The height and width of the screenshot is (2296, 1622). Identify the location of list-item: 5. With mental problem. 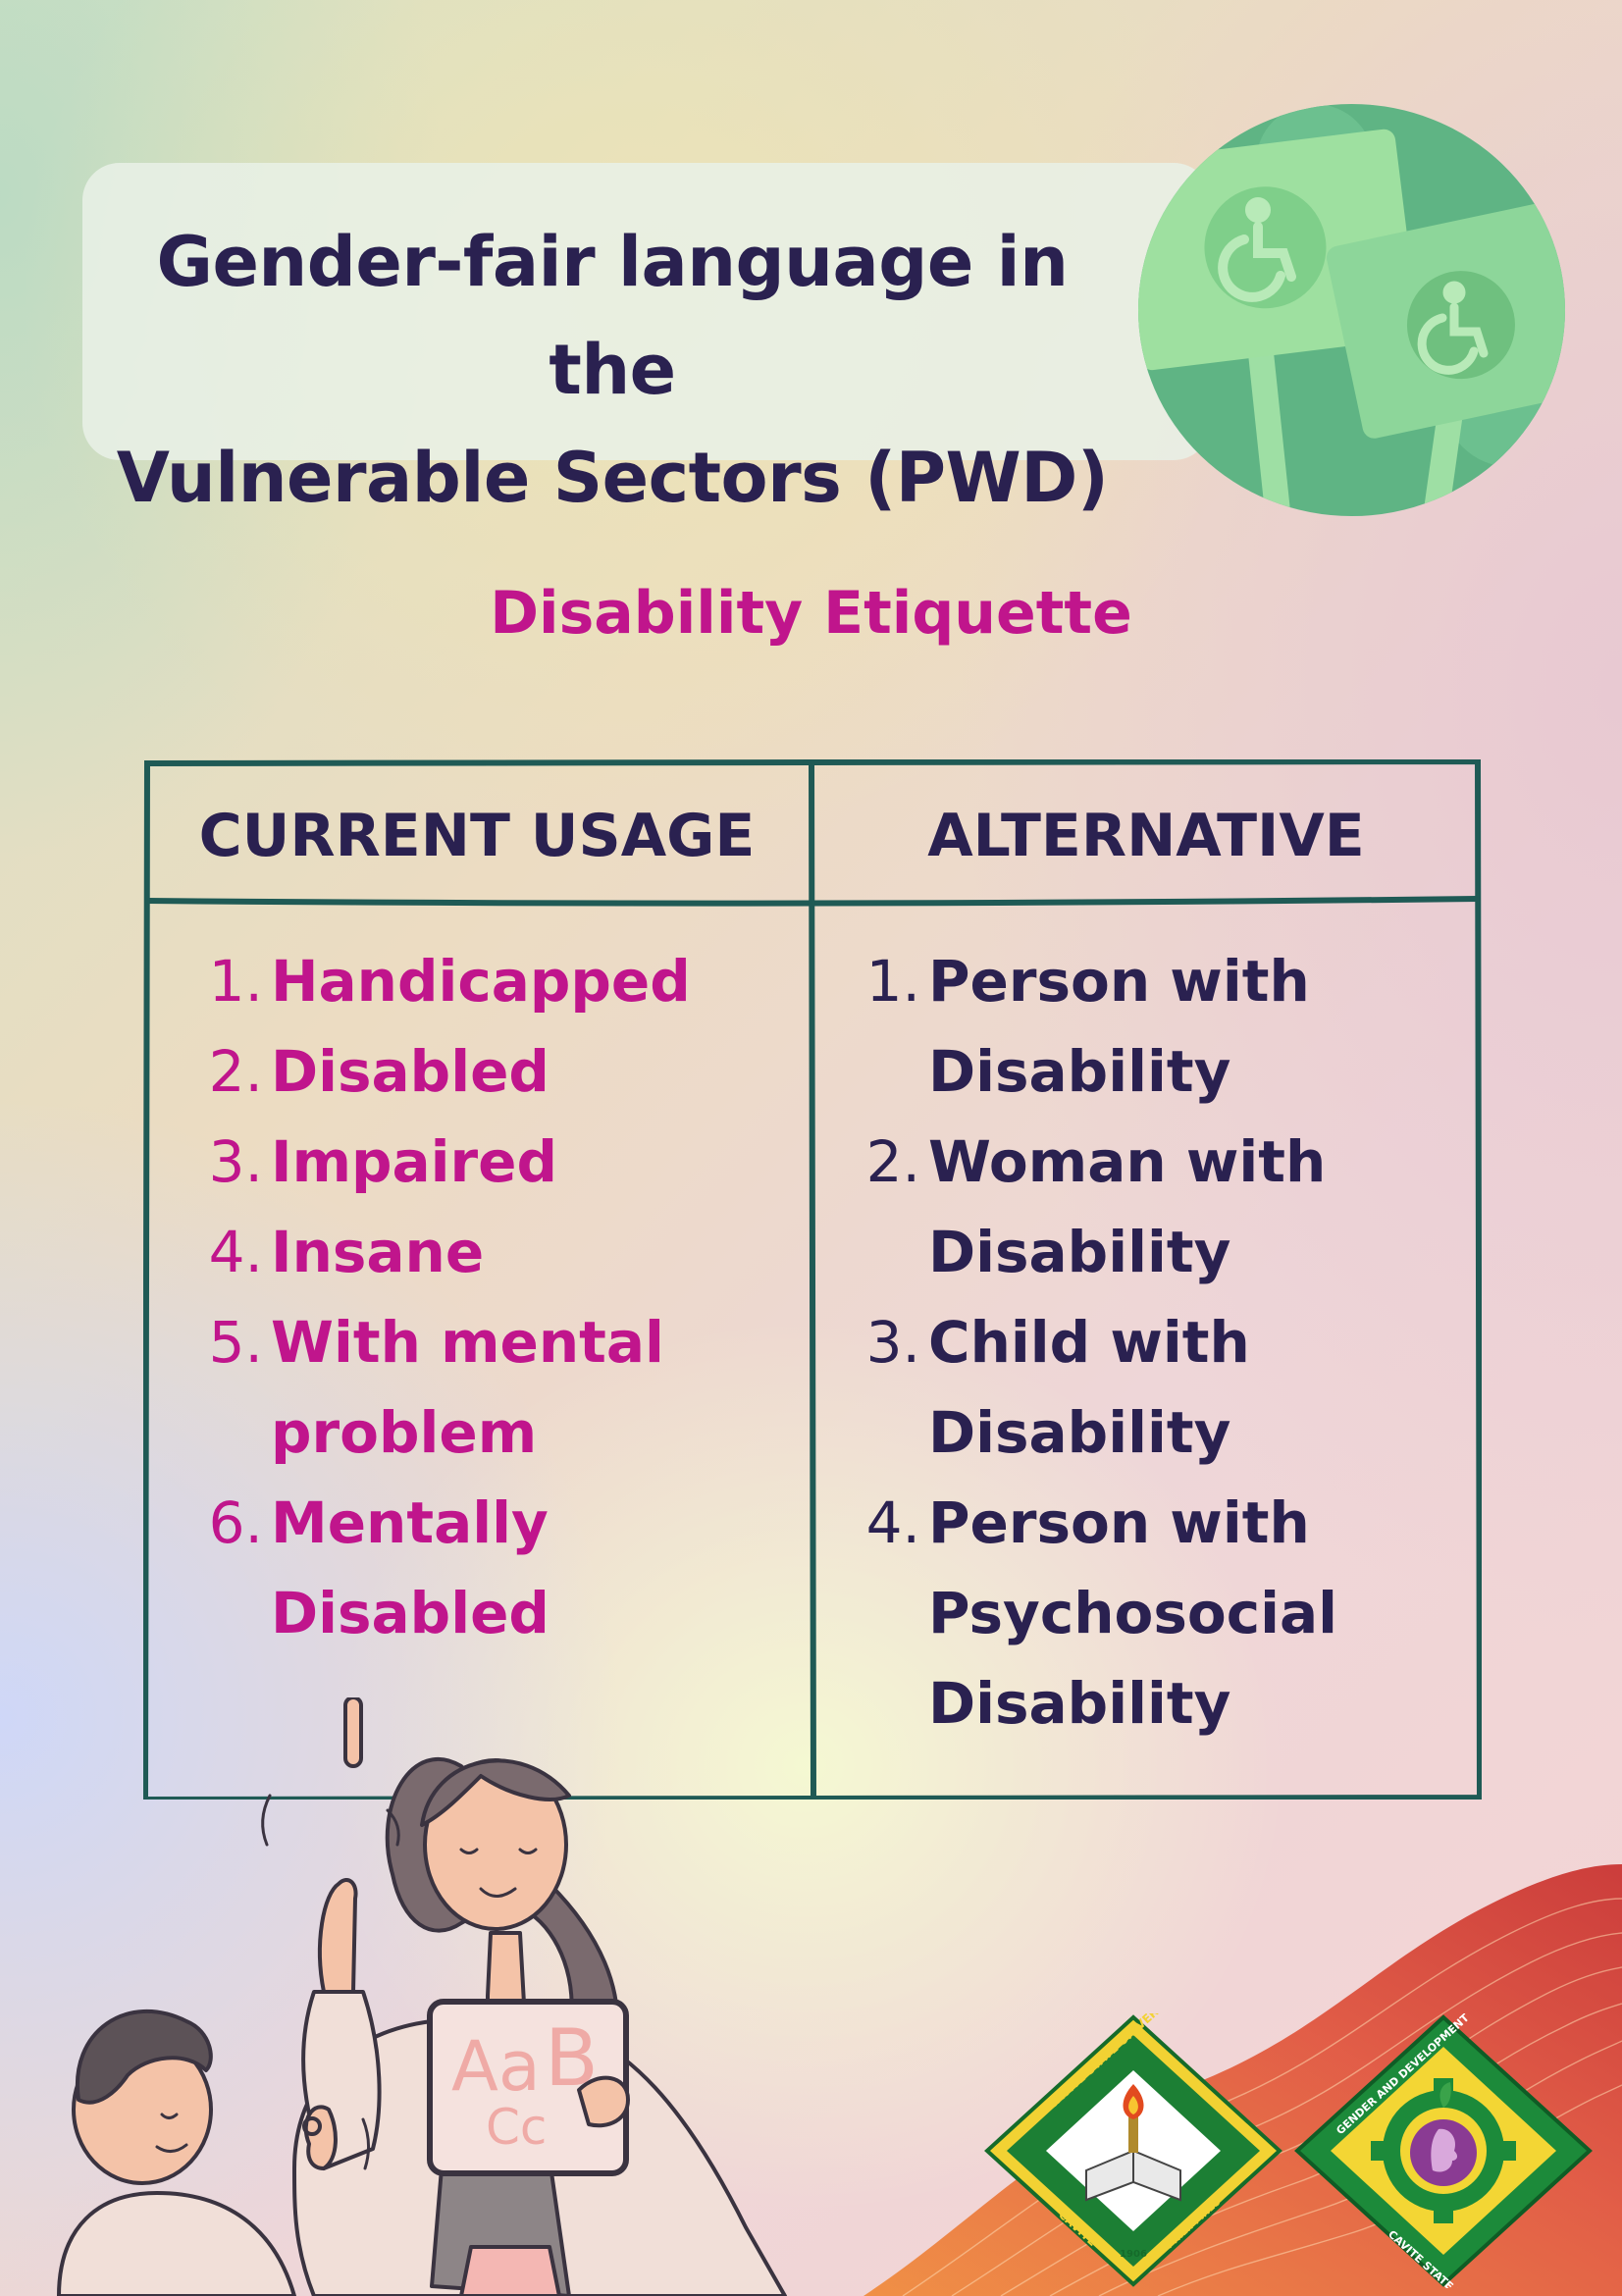
(436, 1387).